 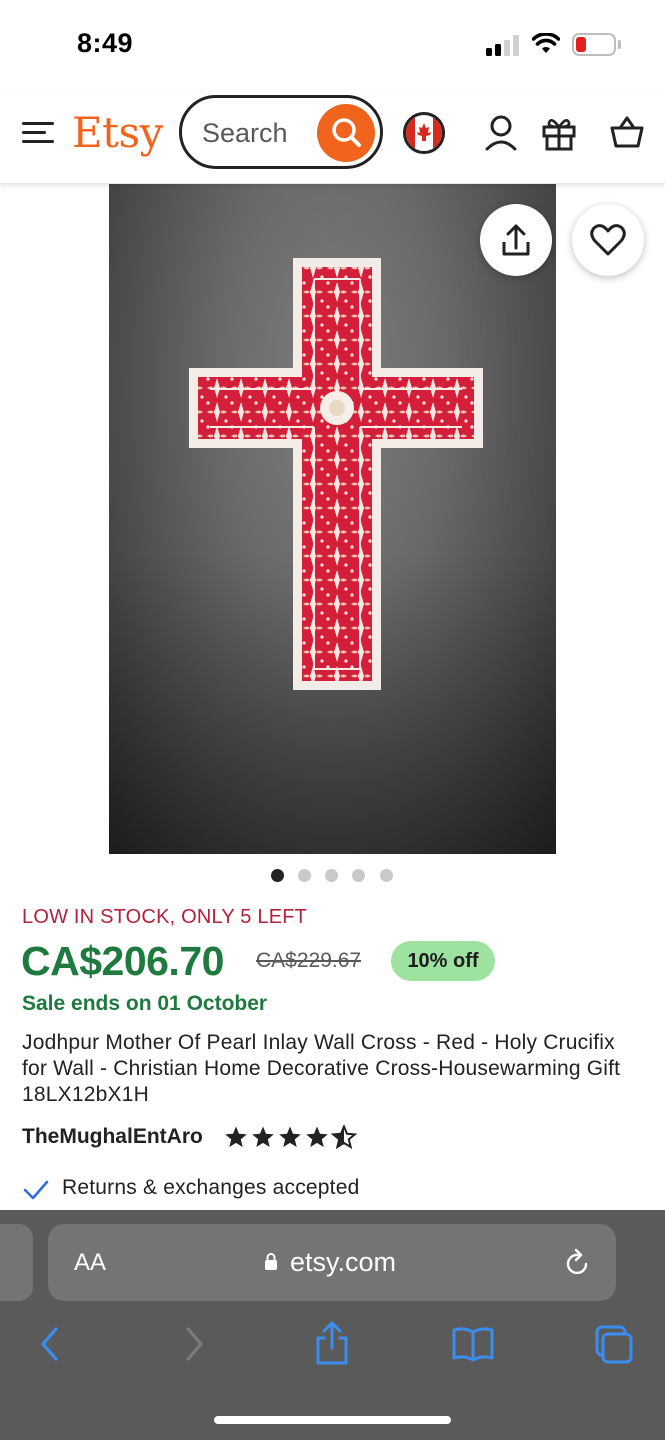 I want to click on battery-icon, so click(x=594, y=44).